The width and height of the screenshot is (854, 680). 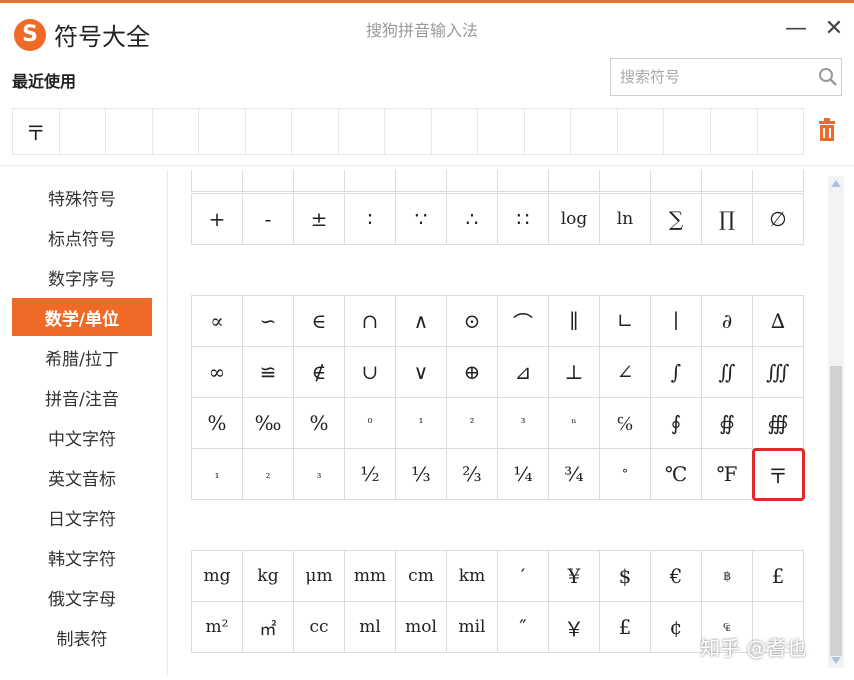 I want to click on symbol-cell: ∞, so click(x=217, y=372).